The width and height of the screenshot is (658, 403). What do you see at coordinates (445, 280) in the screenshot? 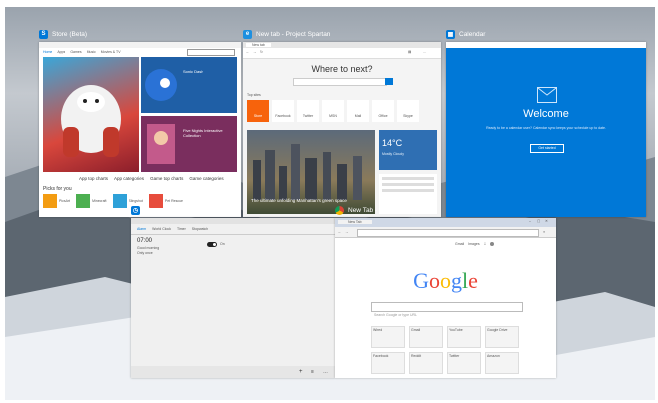
I see `logo-letter: o` at bounding box center [445, 280].